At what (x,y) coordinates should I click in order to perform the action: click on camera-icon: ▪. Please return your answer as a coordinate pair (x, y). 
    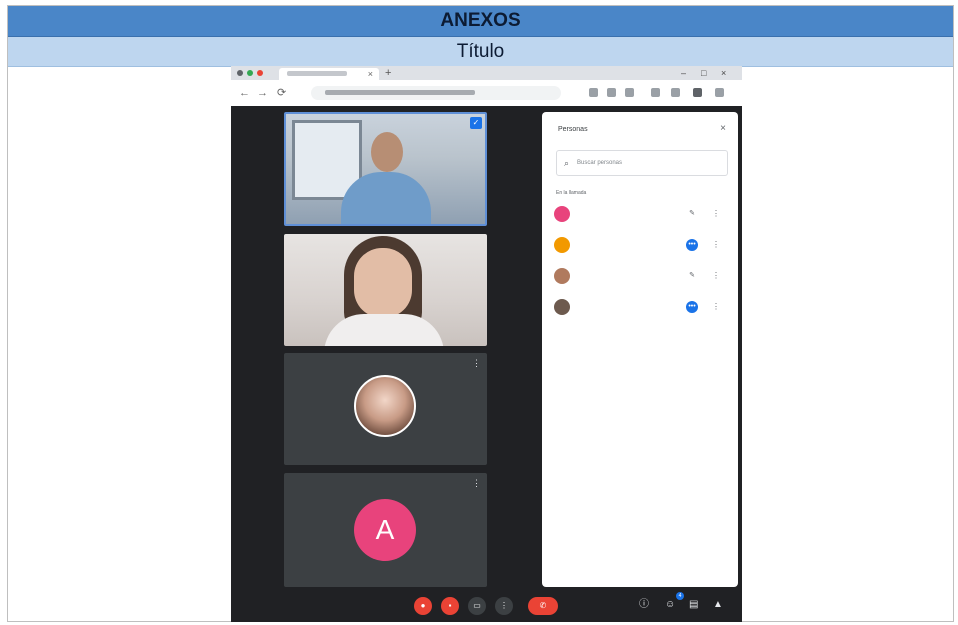
    Looking at the image, I should click on (450, 606).